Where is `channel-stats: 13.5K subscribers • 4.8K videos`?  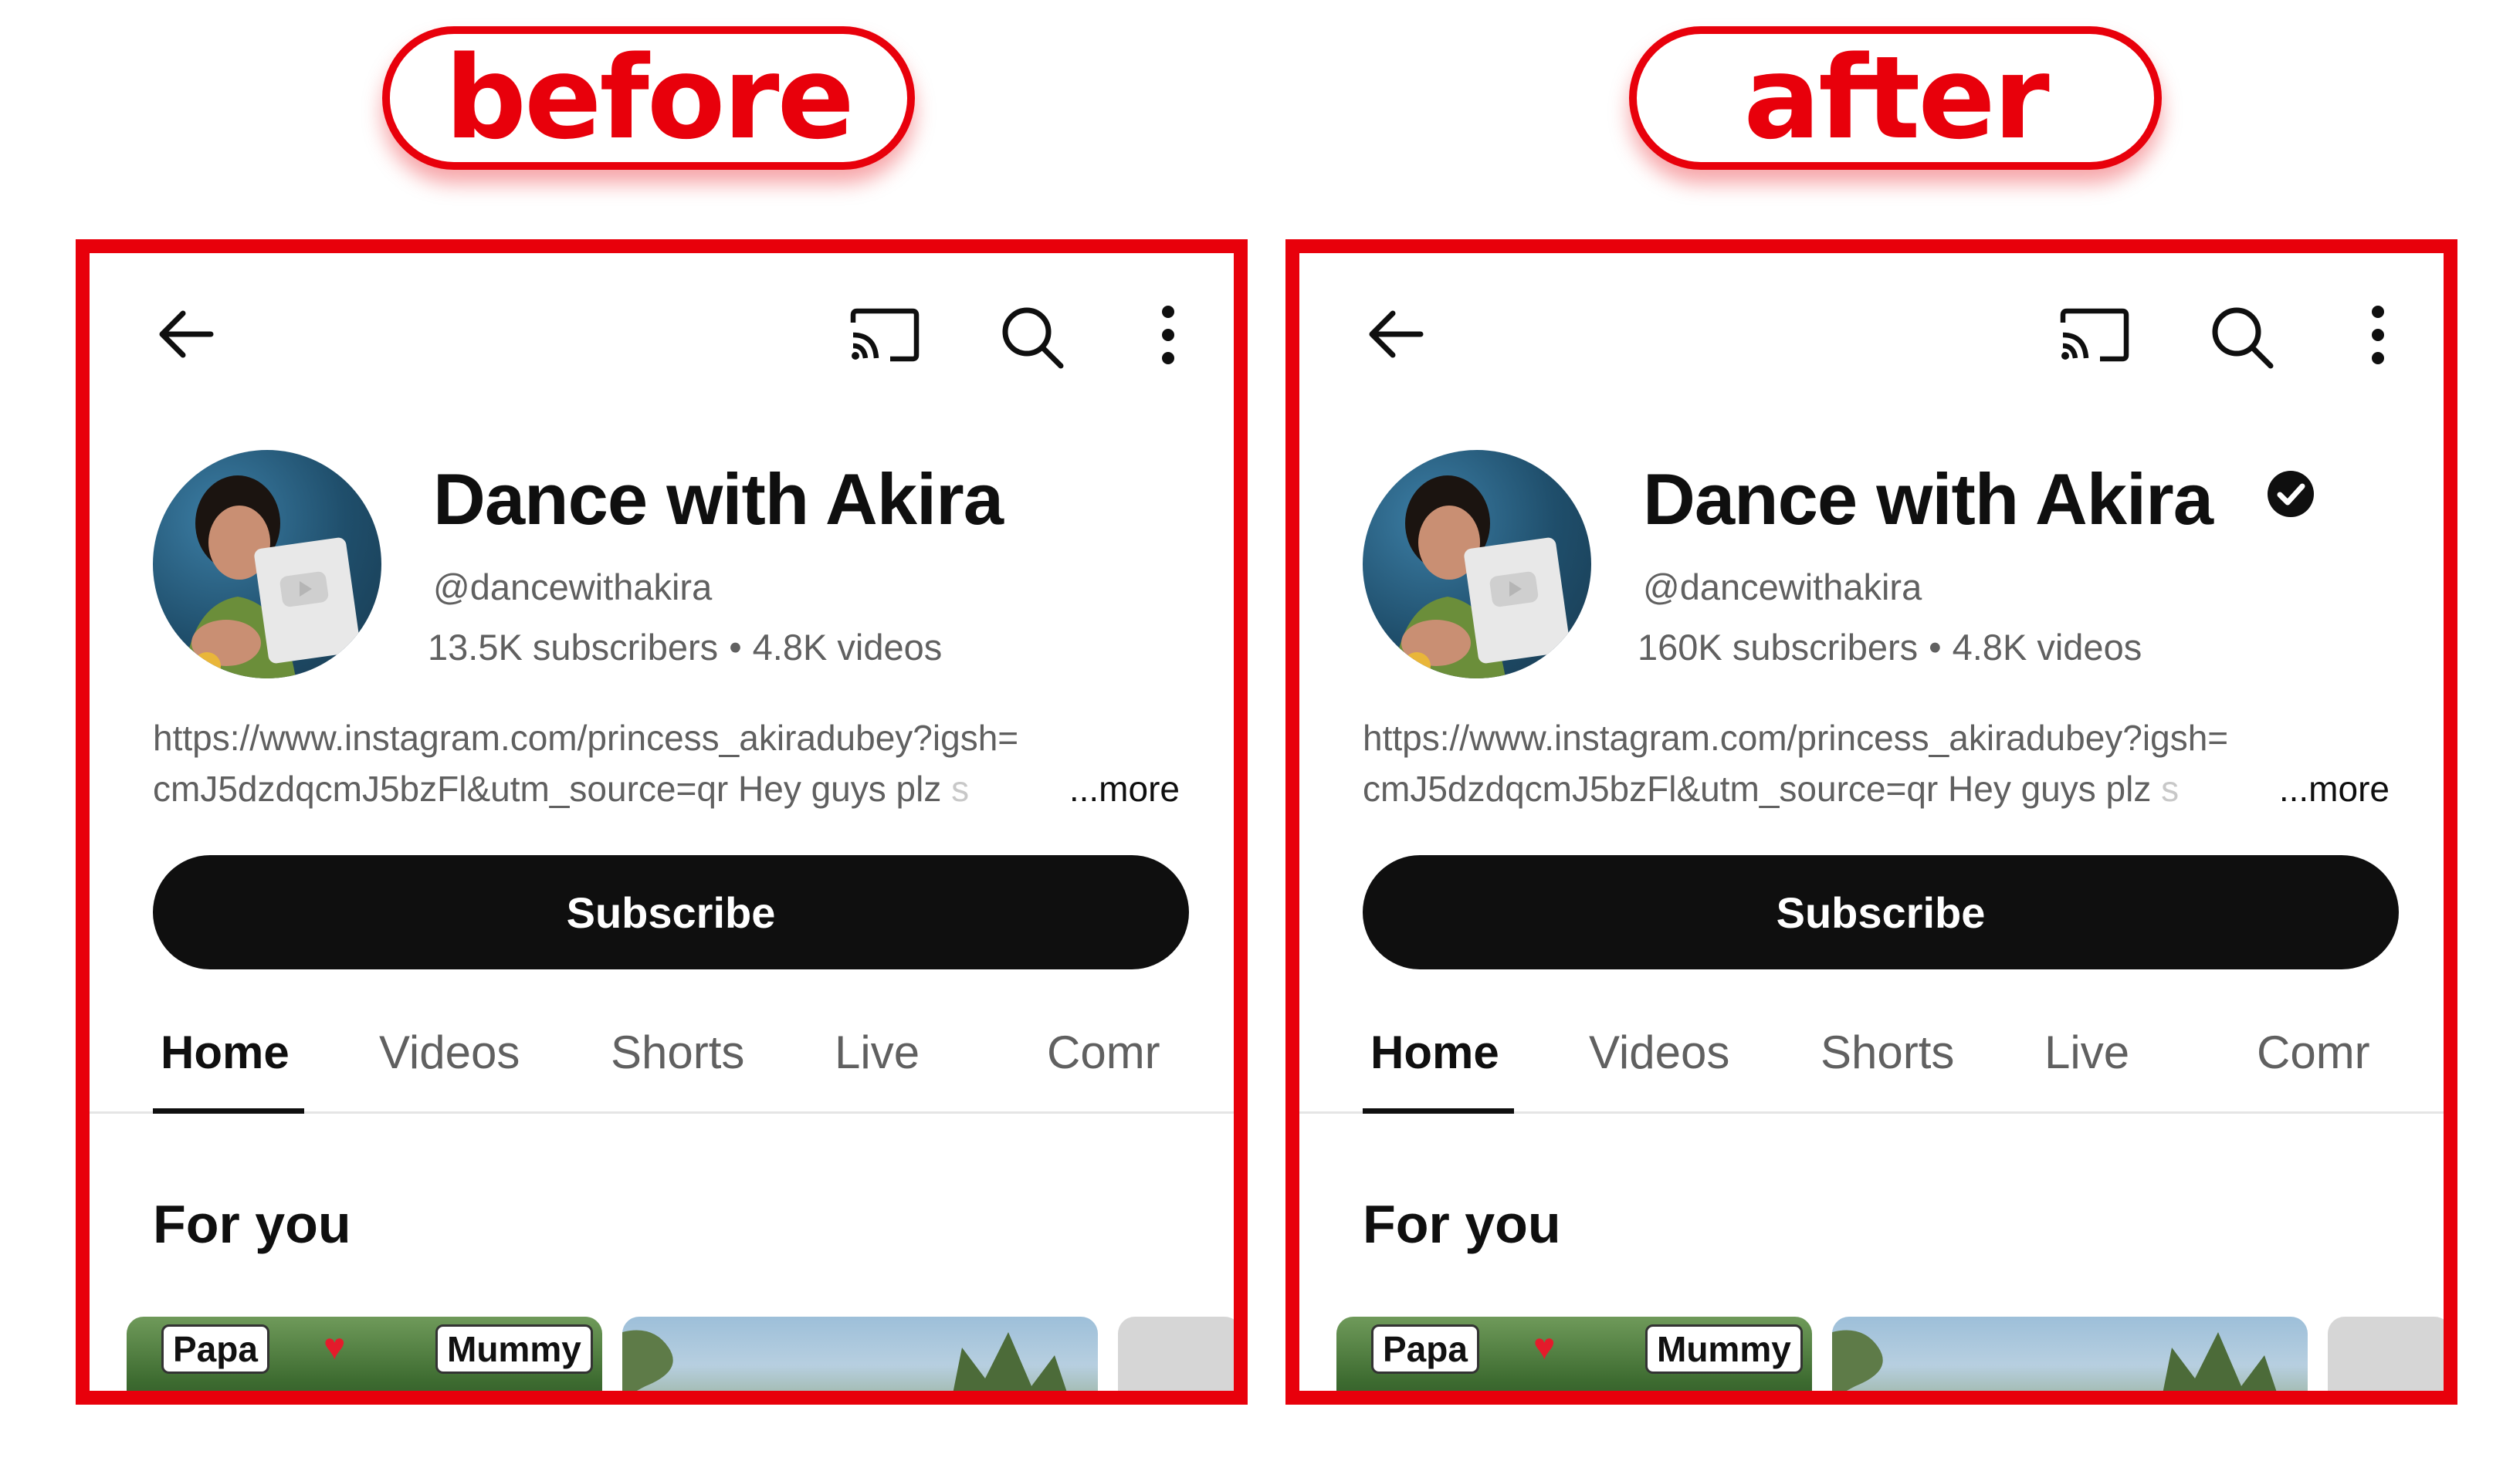 channel-stats: 13.5K subscribers • 4.8K videos is located at coordinates (685, 647).